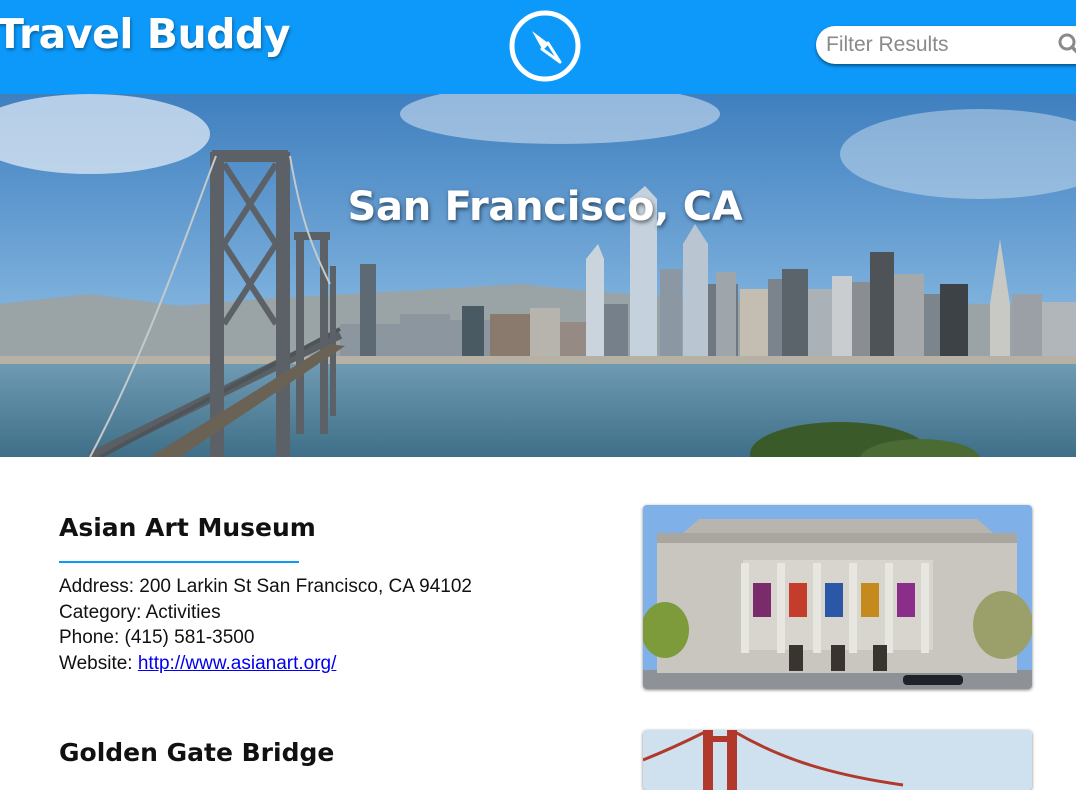  Describe the element at coordinates (183, 612) in the screenshot. I see `category-value: Activities` at that location.